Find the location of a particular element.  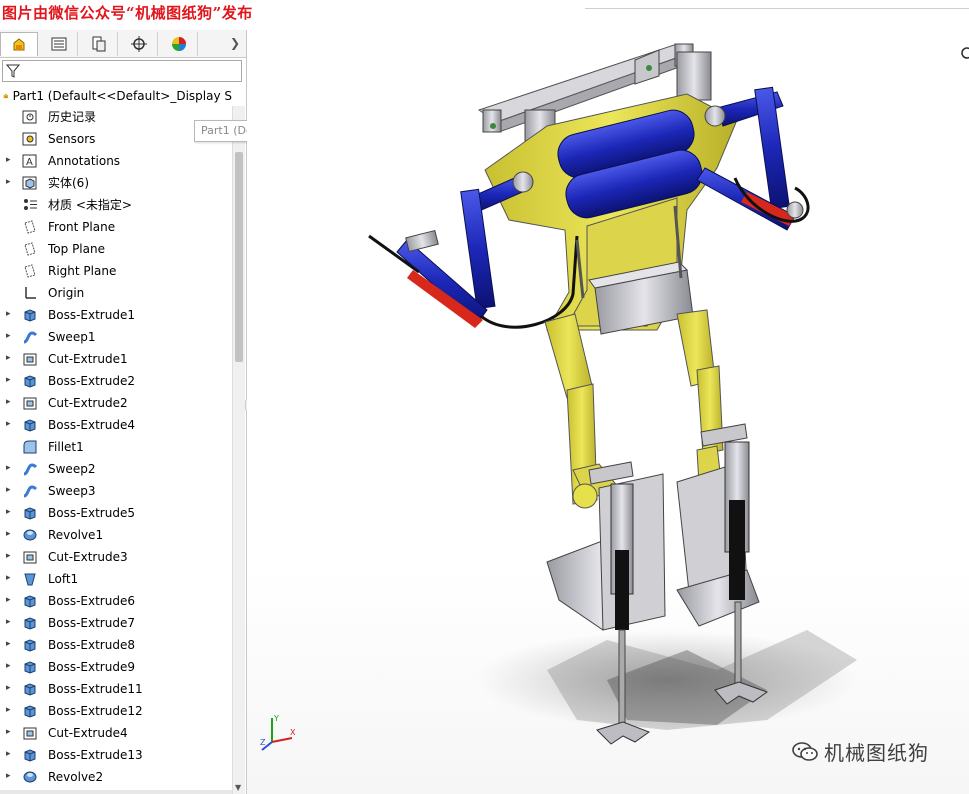

tab-property-manager is located at coordinates (59, 44).